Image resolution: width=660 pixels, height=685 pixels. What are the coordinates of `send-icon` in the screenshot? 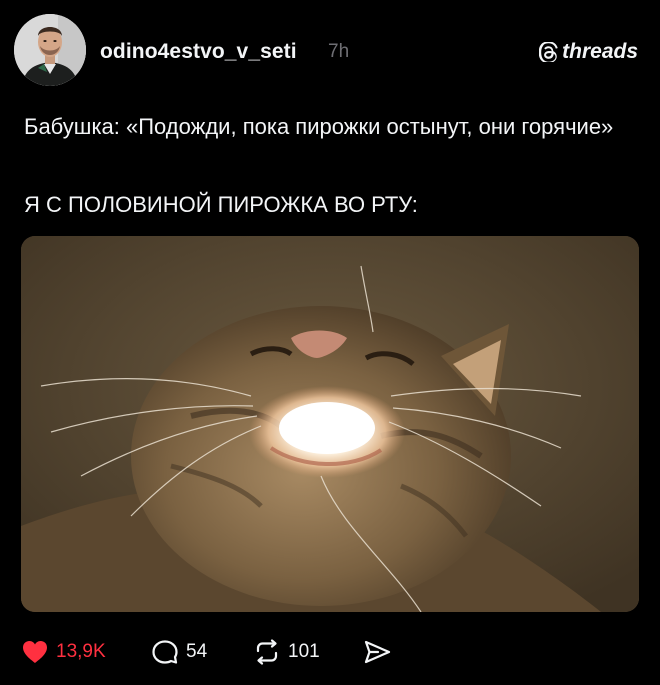 It's located at (377, 652).